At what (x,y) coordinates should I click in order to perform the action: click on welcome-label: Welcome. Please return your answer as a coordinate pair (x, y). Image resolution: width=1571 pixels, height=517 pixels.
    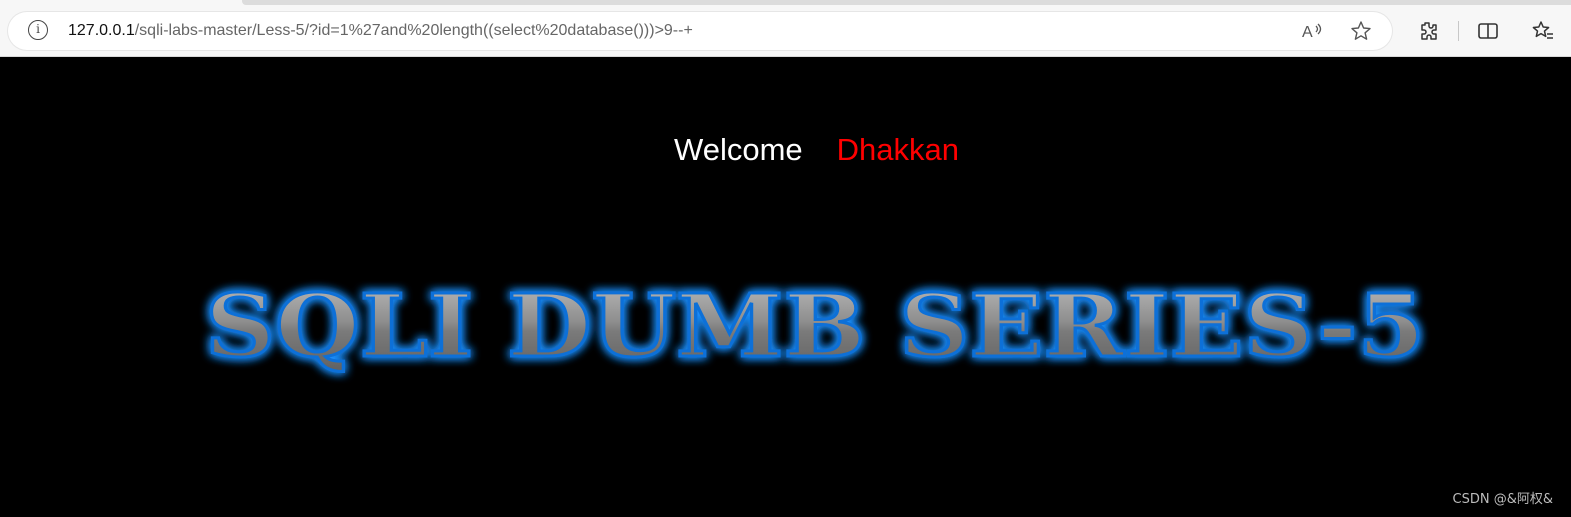
    Looking at the image, I should click on (738, 149).